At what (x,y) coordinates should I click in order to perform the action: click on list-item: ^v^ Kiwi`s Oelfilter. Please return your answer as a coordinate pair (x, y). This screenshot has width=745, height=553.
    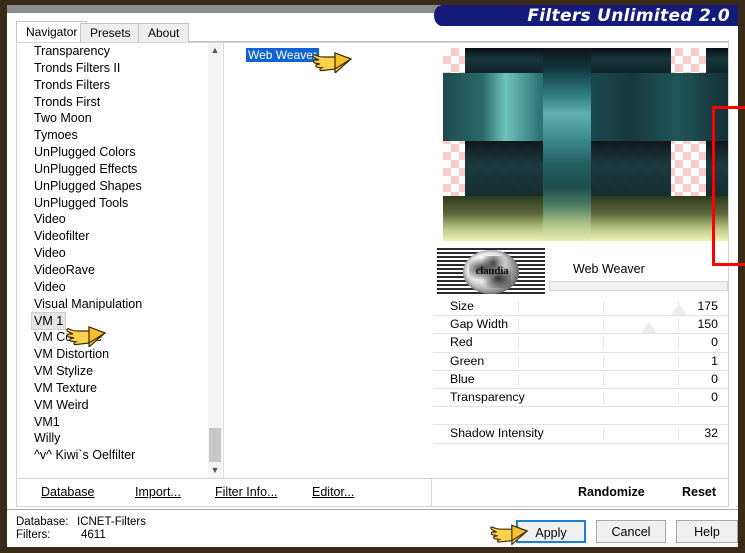
    Looking at the image, I should click on (119, 455).